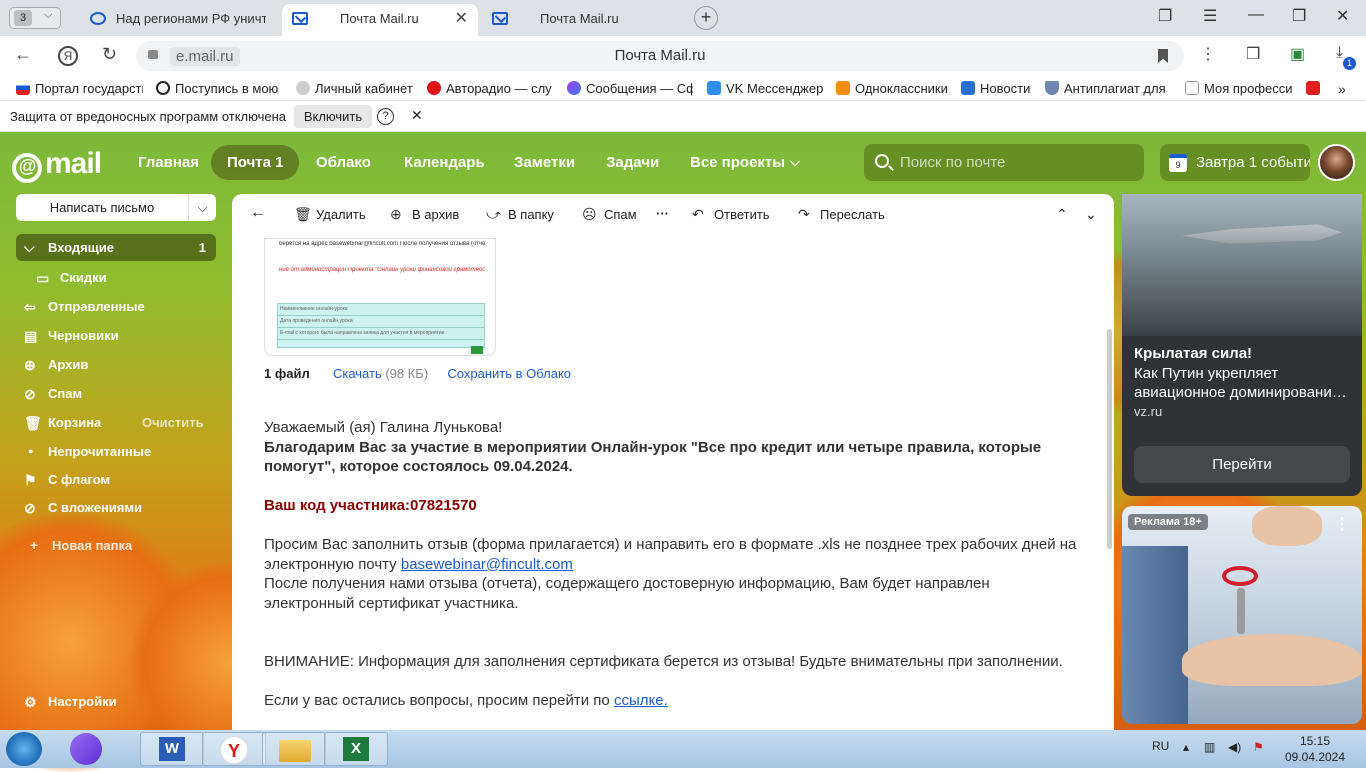 The height and width of the screenshot is (772, 1366). What do you see at coordinates (1256, 15) in the screenshot?
I see `minimize-icon: —` at bounding box center [1256, 15].